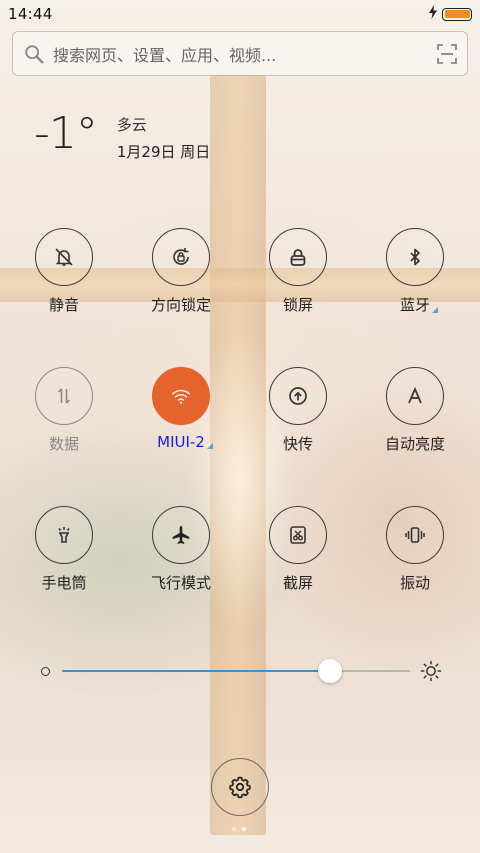 Image resolution: width=480 pixels, height=853 pixels. What do you see at coordinates (433, 14) in the screenshot?
I see `bolt-icon` at bounding box center [433, 14].